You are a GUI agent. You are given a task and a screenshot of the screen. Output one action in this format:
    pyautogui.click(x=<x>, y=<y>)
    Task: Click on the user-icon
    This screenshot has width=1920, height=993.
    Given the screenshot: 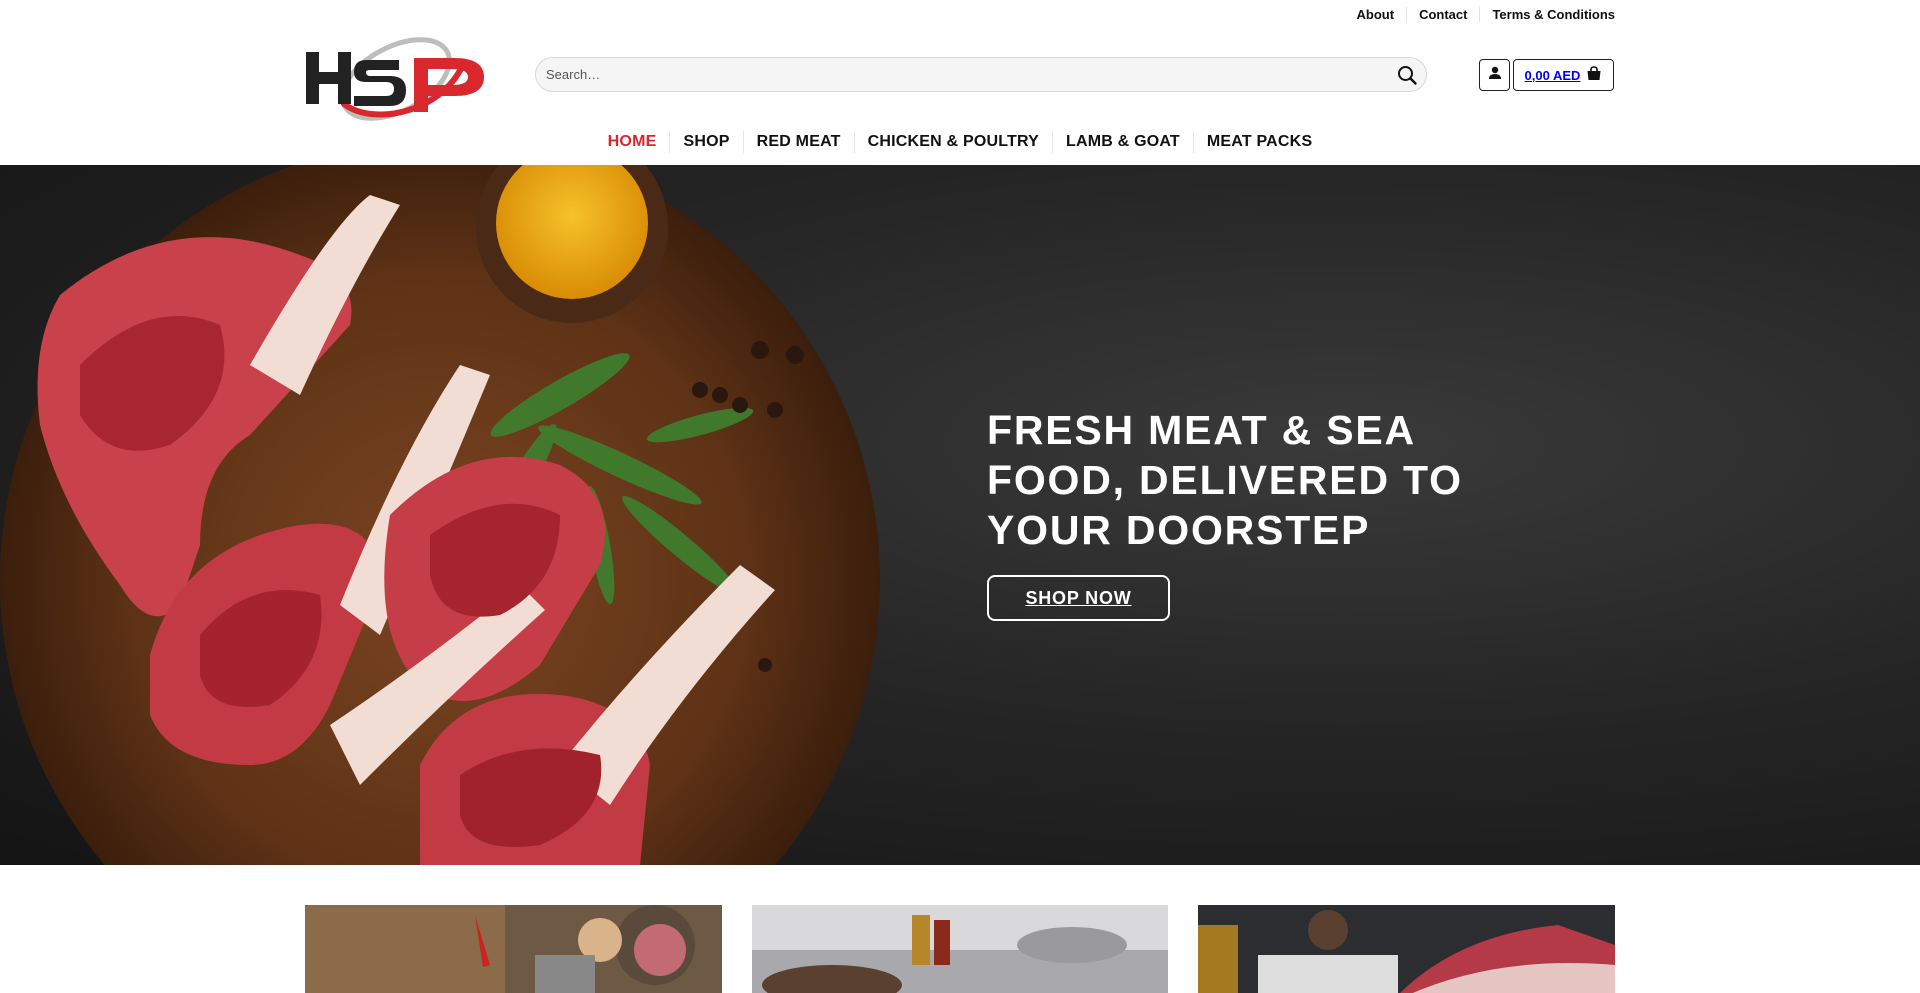 What is the action you would take?
    pyautogui.click(x=1495, y=75)
    